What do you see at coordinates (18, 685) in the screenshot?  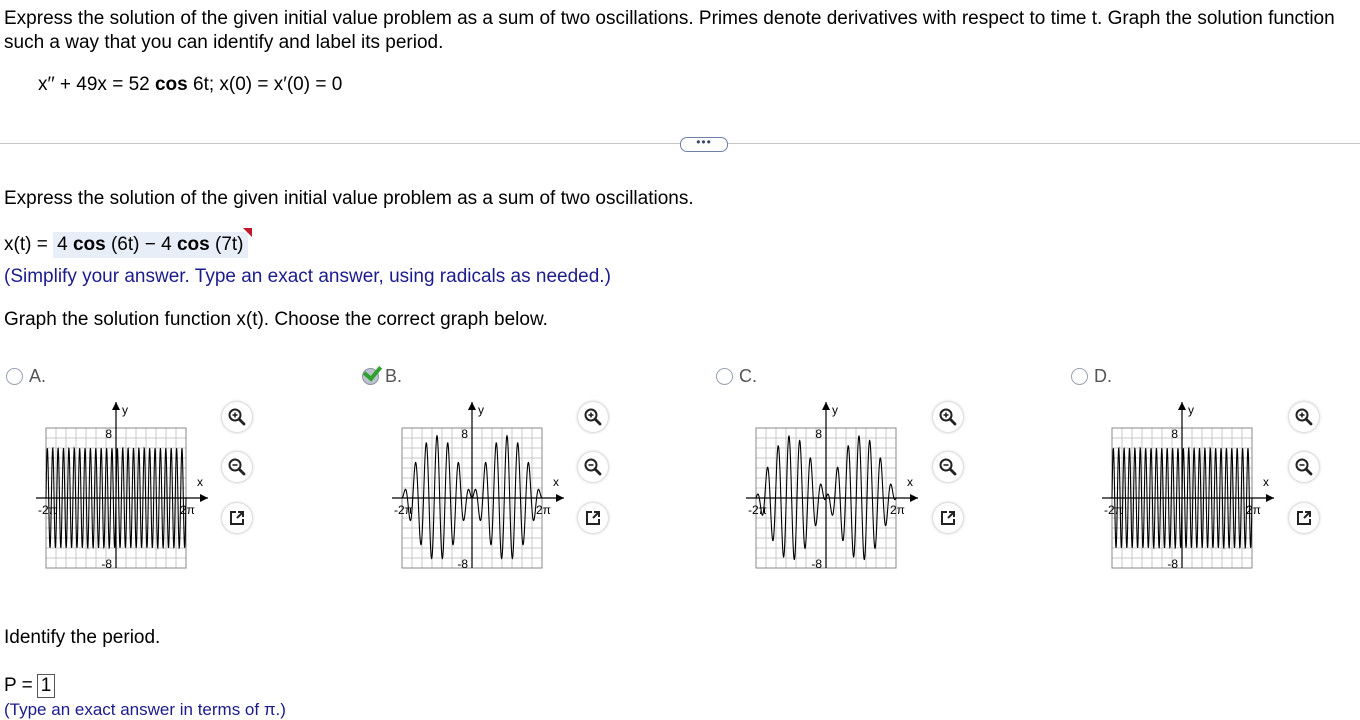 I see `period-prefix: P =` at bounding box center [18, 685].